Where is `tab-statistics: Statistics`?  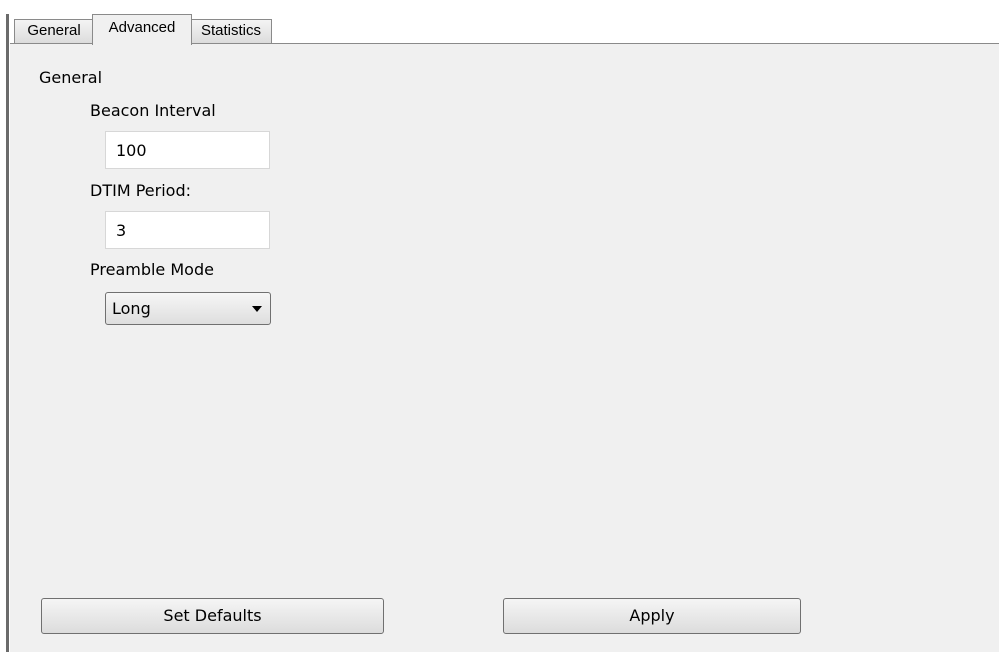 tab-statistics: Statistics is located at coordinates (231, 31).